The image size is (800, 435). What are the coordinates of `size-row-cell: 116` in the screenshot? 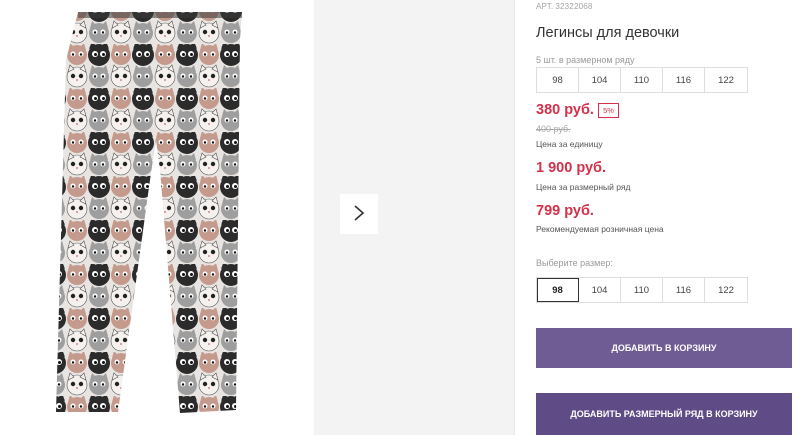 It's located at (684, 80).